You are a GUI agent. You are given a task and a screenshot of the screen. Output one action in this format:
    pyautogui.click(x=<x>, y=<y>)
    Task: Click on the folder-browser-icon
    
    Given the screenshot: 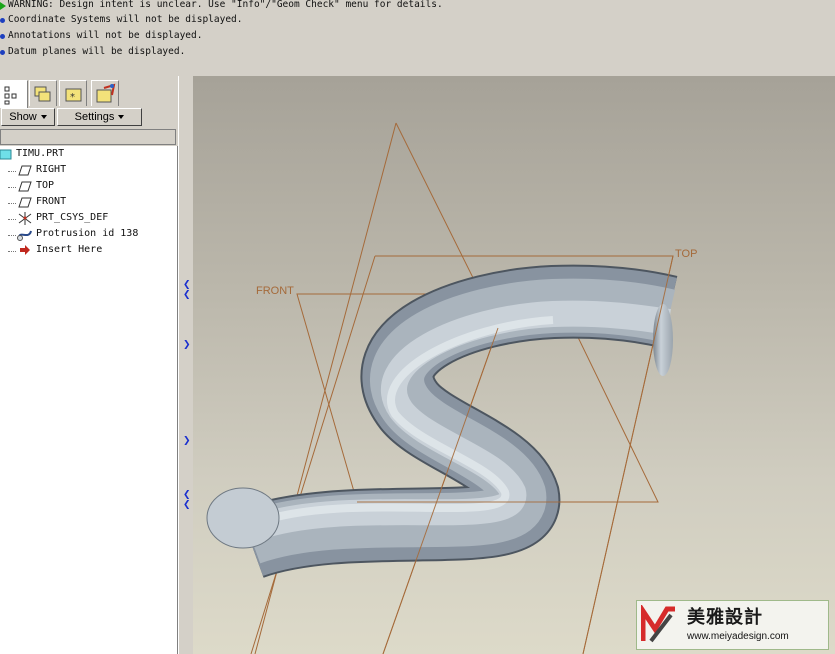 What is the action you would take?
    pyautogui.click(x=42, y=94)
    